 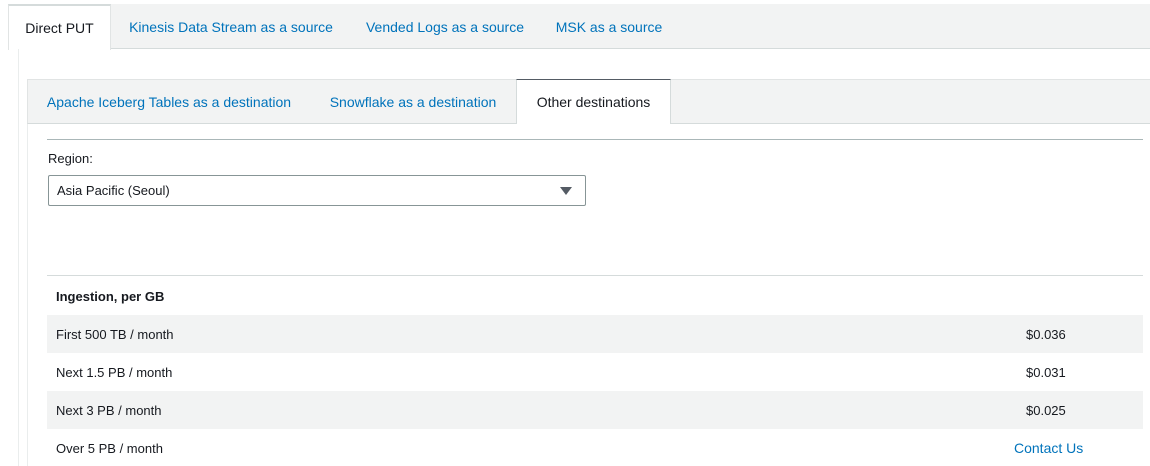 I want to click on outer-panel-border, so click(x=18, y=257).